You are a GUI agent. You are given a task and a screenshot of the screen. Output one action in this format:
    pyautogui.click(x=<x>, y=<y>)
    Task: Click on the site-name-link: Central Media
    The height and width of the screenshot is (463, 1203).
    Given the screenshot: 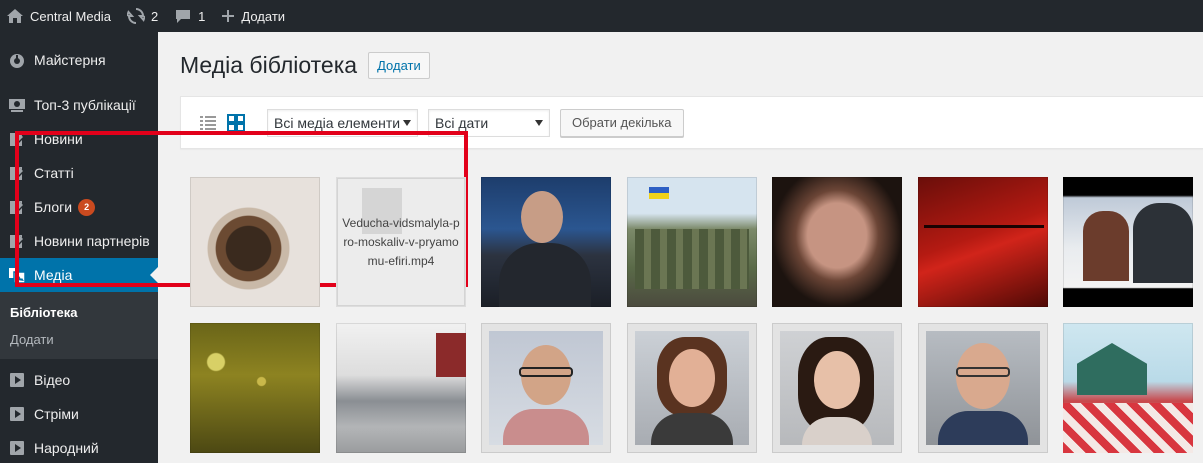 What is the action you would take?
    pyautogui.click(x=59, y=16)
    